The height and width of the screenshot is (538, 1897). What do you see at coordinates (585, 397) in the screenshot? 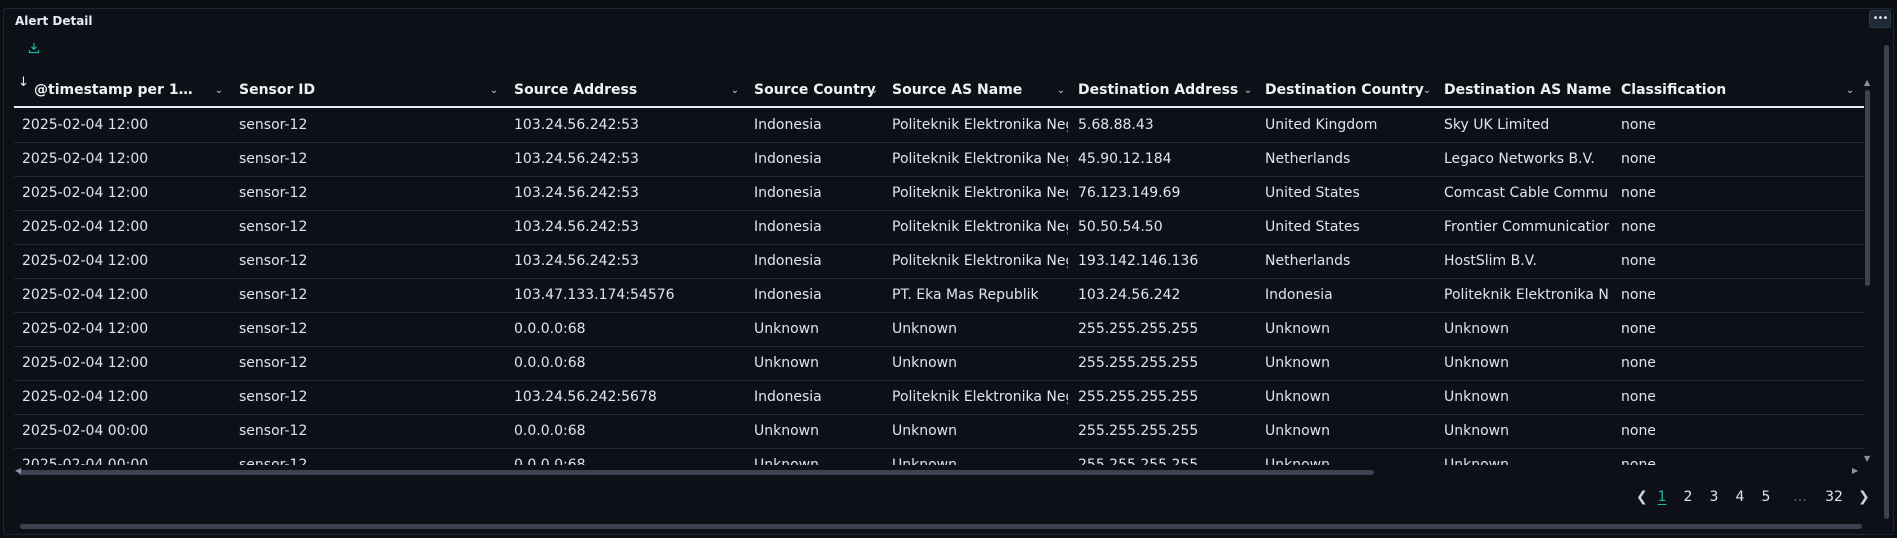
I see `cell-source-address: 103.24.56.242:5678` at bounding box center [585, 397].